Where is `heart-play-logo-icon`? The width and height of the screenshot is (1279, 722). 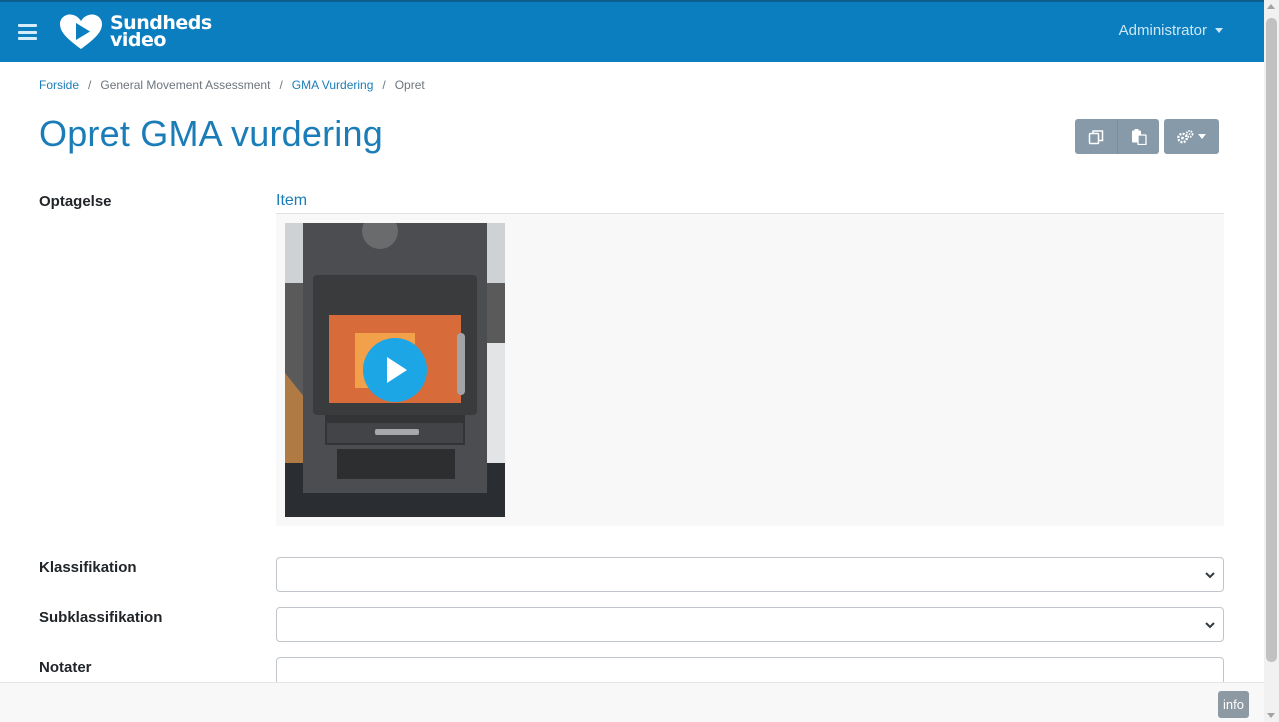
heart-play-logo-icon is located at coordinates (81, 31).